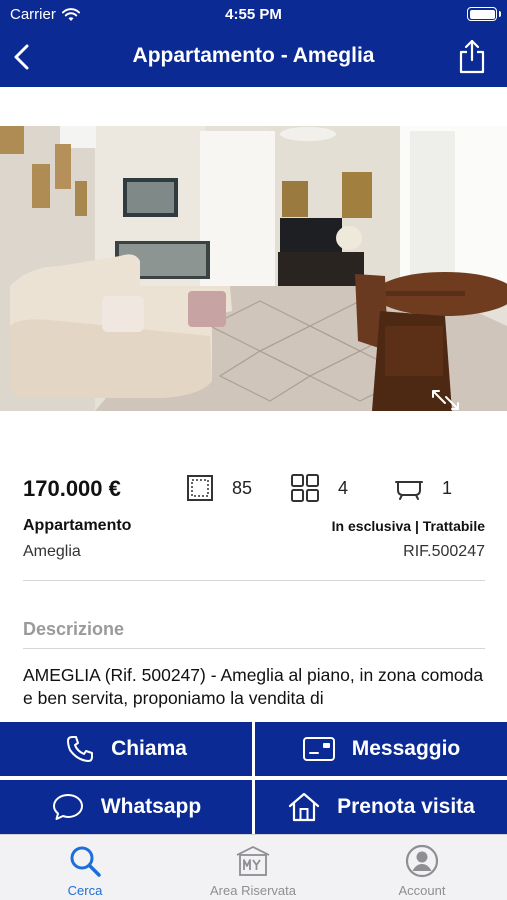 The image size is (507, 900). Describe the element at coordinates (253, 890) in the screenshot. I see `tab-label-area-riservata: Area Riservata` at that location.